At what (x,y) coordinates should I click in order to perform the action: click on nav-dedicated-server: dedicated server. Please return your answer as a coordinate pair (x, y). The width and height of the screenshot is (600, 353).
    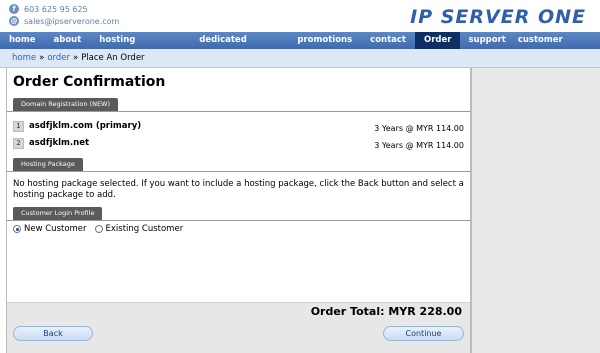
    Looking at the image, I should click on (239, 47).